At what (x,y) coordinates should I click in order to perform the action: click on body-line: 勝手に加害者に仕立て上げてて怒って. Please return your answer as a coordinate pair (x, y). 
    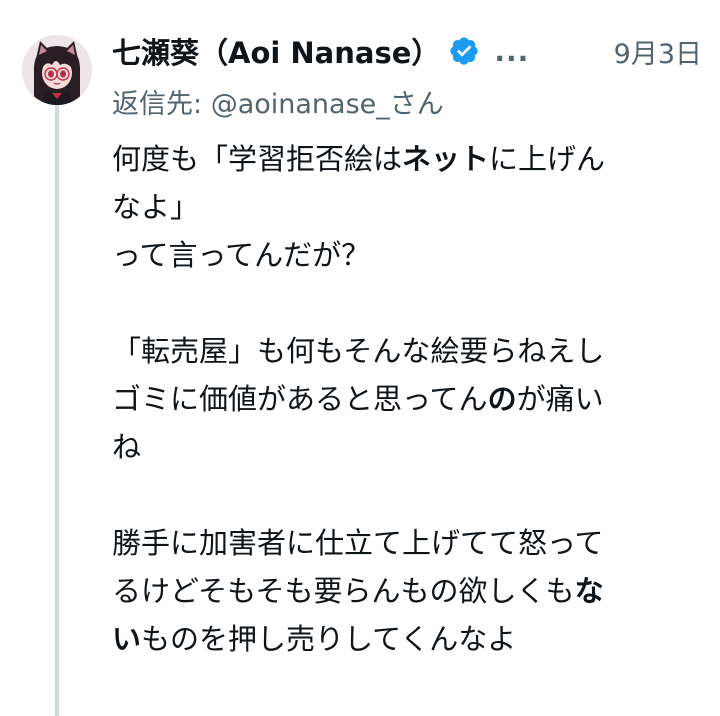
    Looking at the image, I should click on (358, 543).